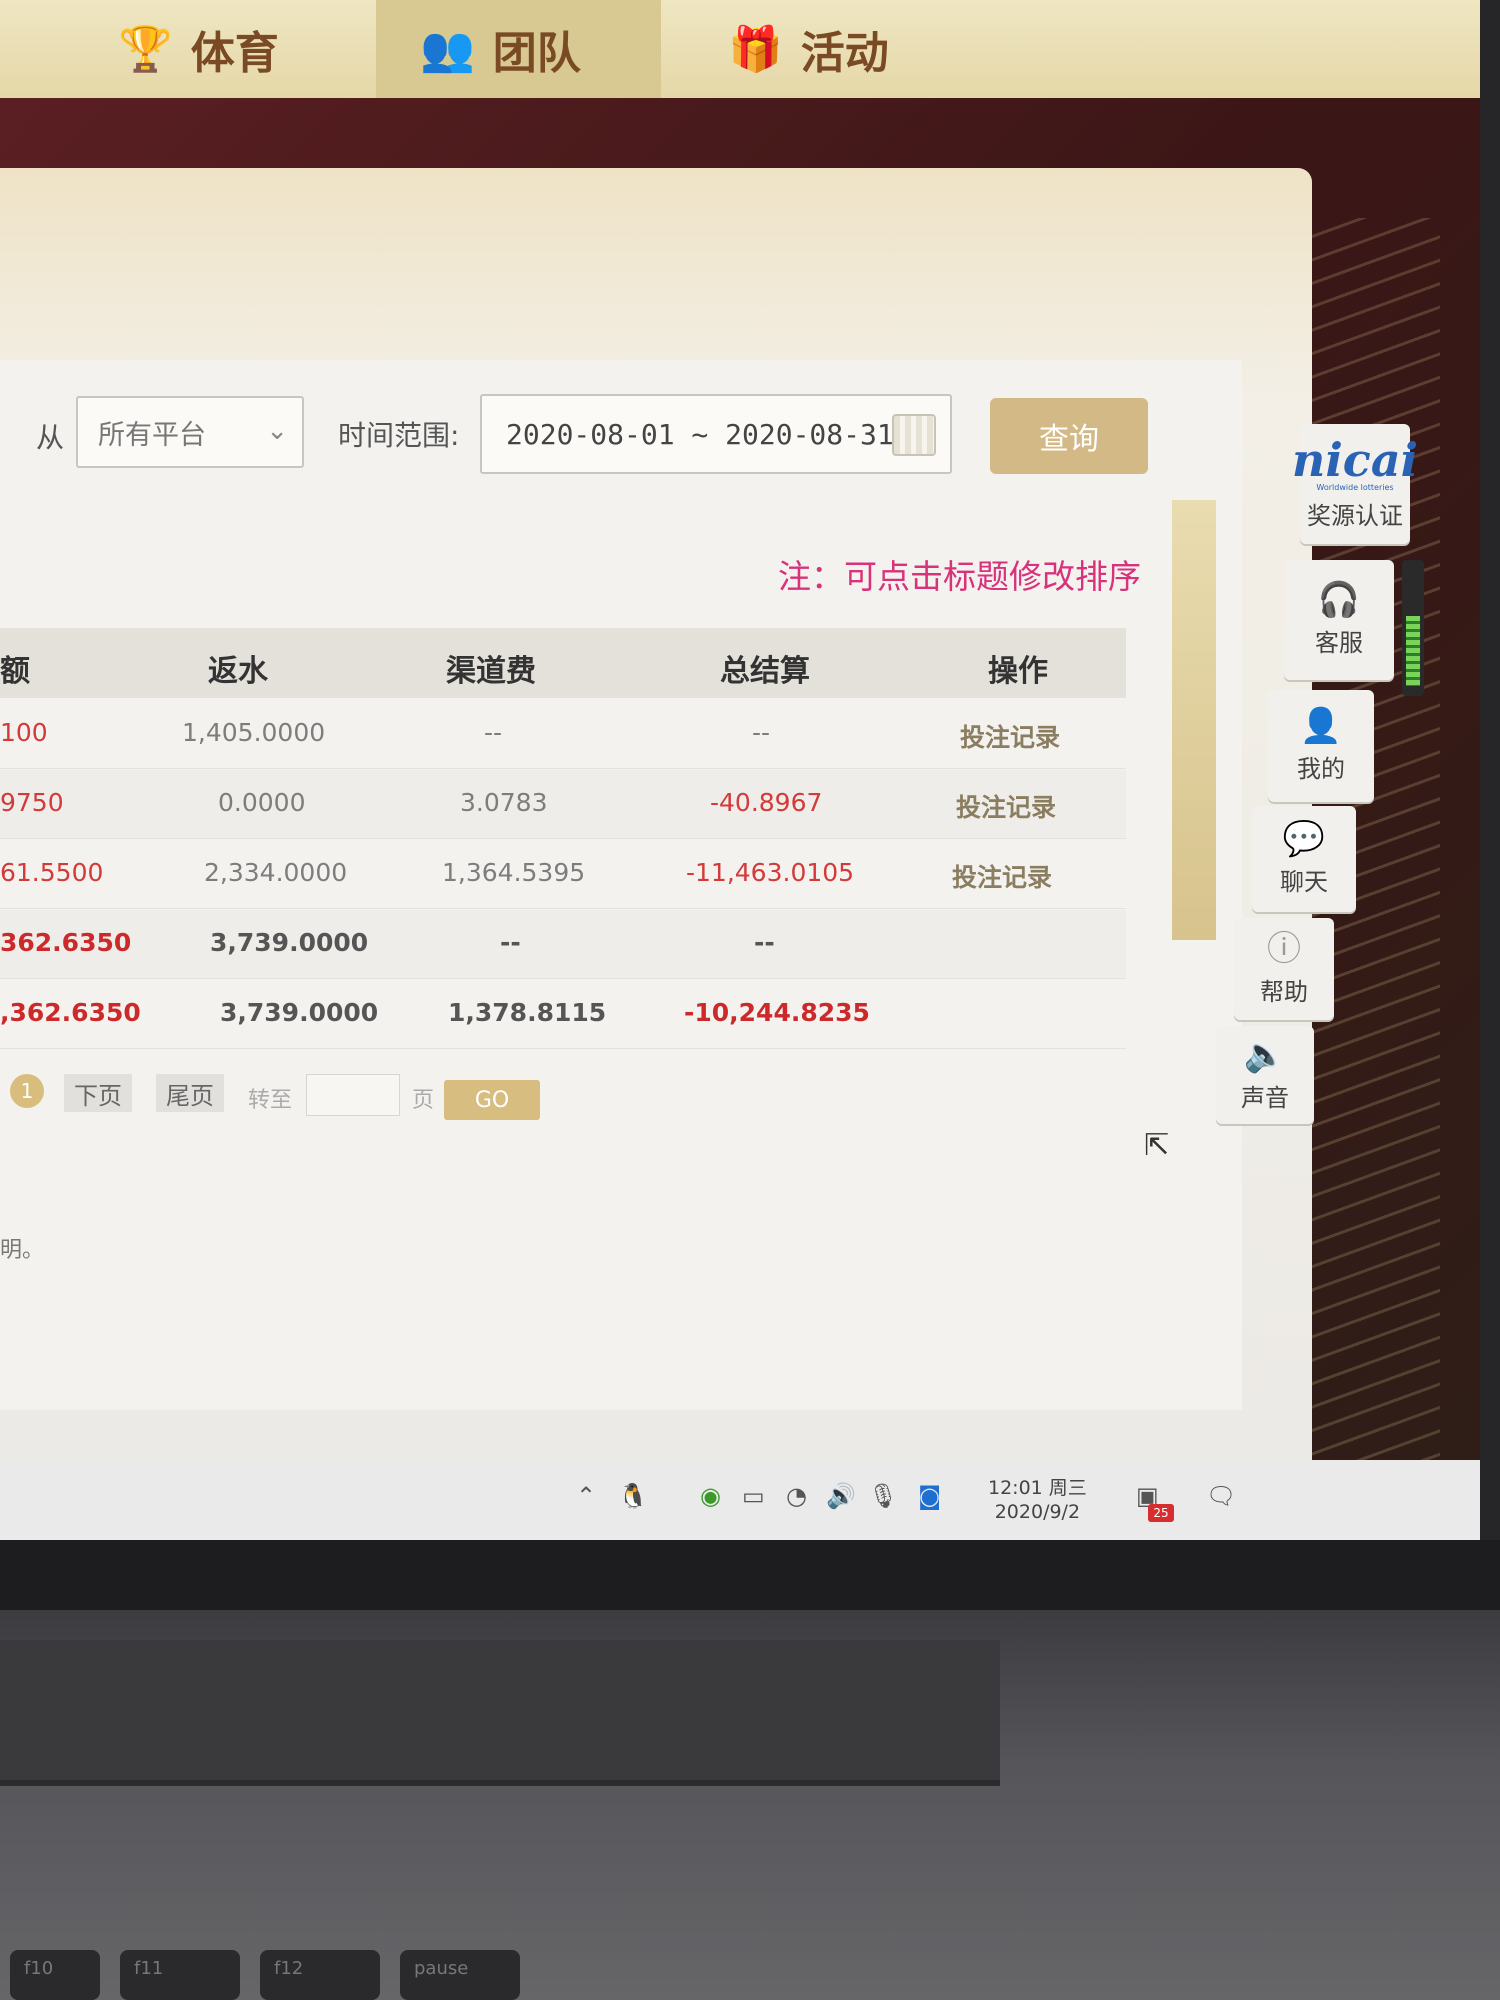 This screenshot has width=1500, height=2000. I want to click on chat-icon: 💬, so click(1304, 838).